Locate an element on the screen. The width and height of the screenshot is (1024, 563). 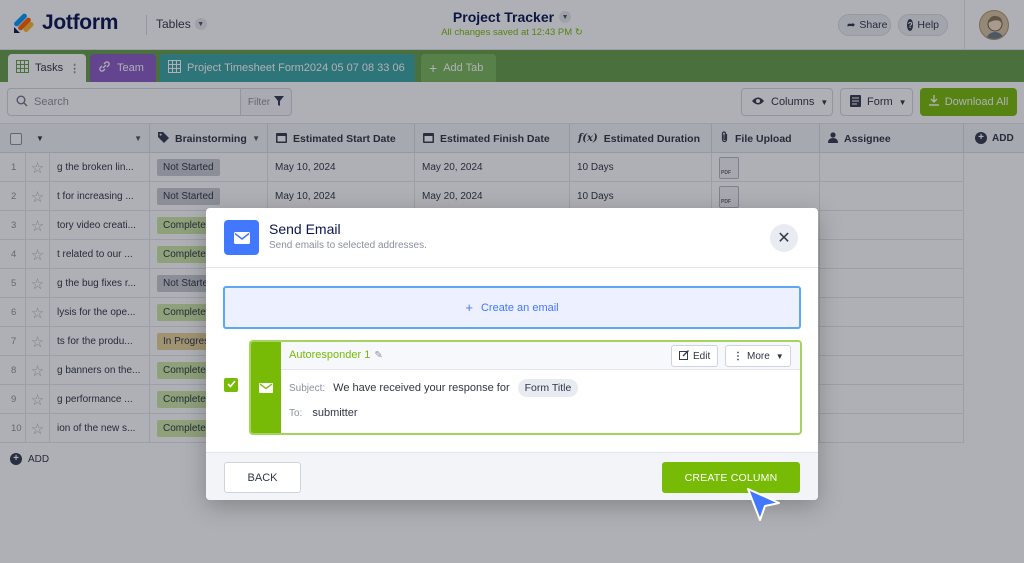
subject-text: We have received your response for is located at coordinates (421, 388).